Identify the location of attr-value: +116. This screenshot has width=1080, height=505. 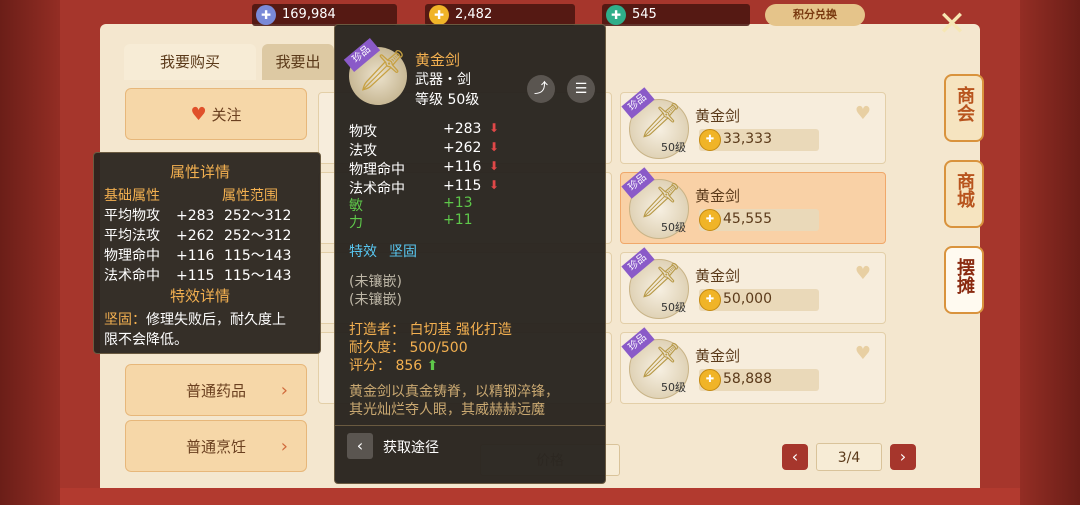
(195, 256).